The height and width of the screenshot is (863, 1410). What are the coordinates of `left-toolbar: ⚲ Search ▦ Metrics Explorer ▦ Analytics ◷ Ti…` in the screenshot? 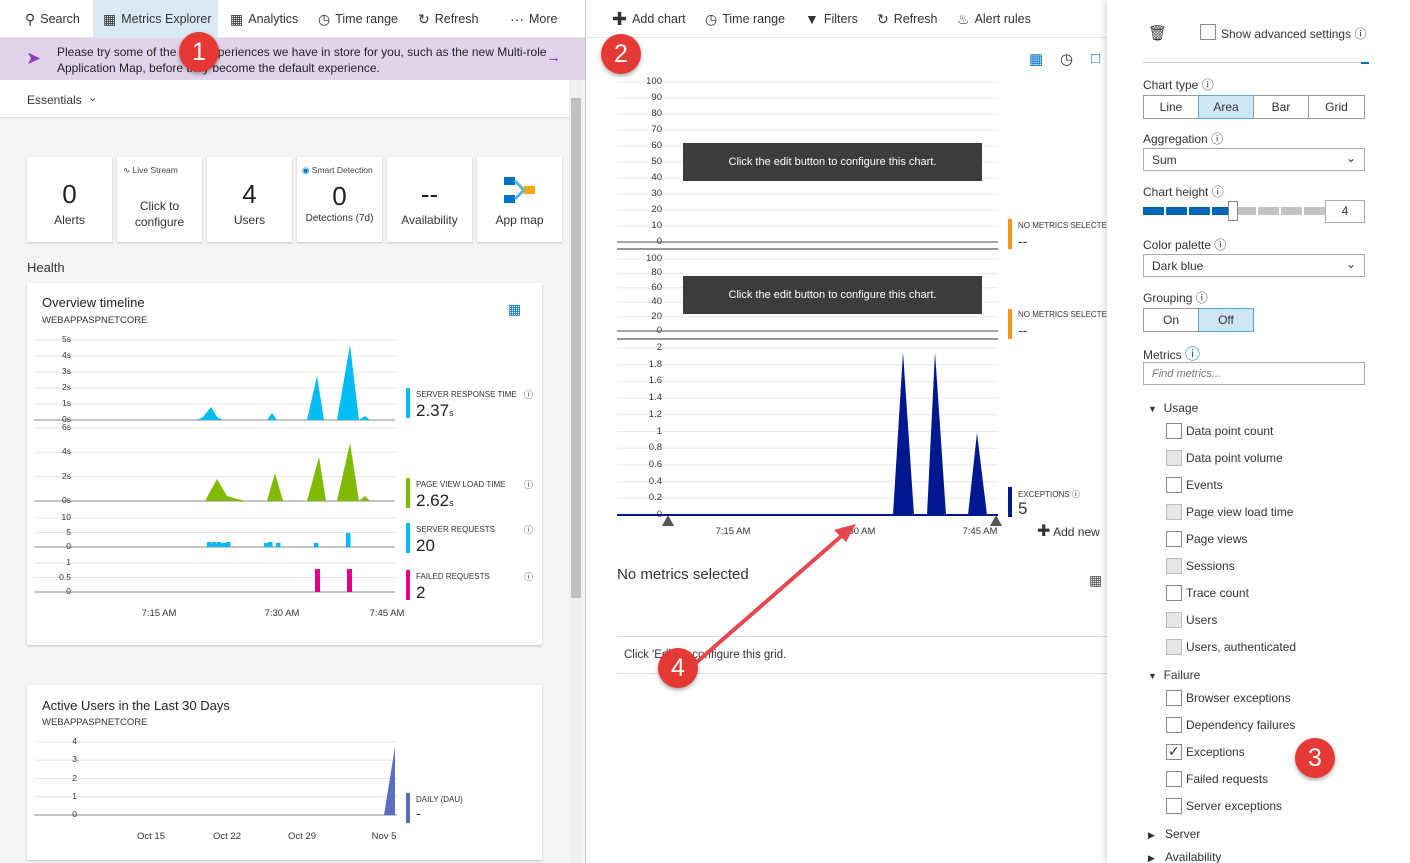 It's located at (292, 19).